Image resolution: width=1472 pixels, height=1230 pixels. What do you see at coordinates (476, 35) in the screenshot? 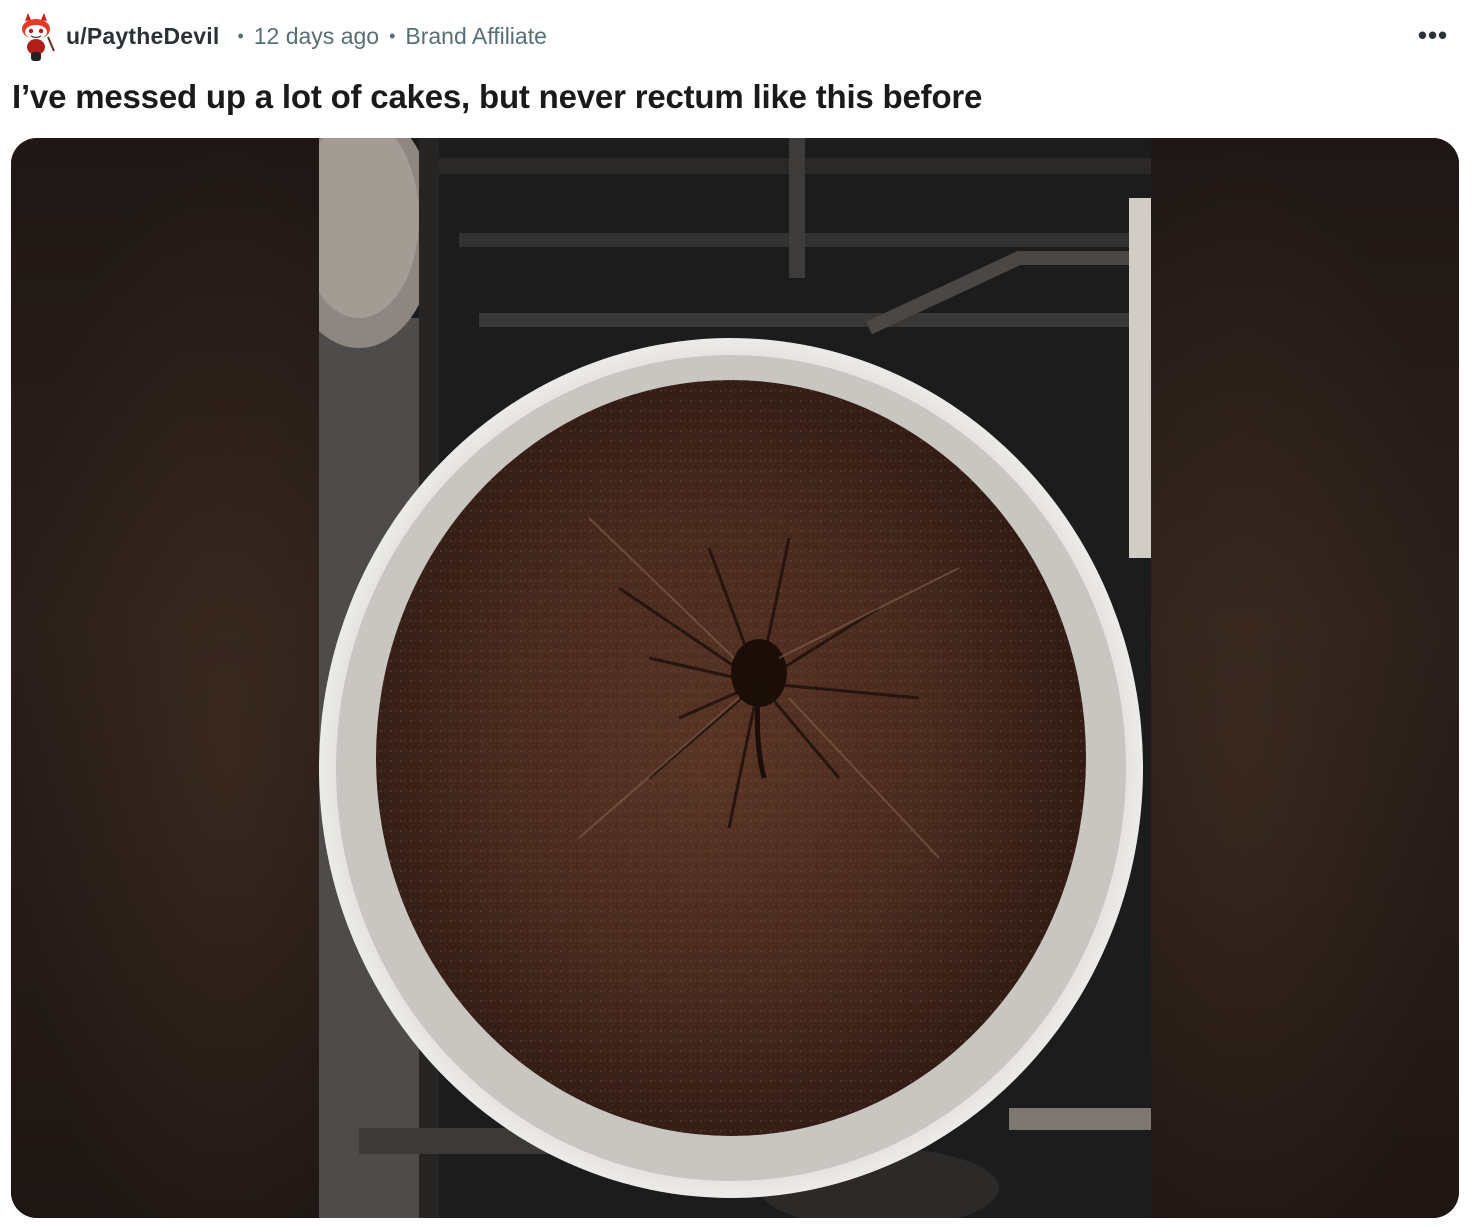
I see `author-flair: Brand Affiliate` at bounding box center [476, 35].